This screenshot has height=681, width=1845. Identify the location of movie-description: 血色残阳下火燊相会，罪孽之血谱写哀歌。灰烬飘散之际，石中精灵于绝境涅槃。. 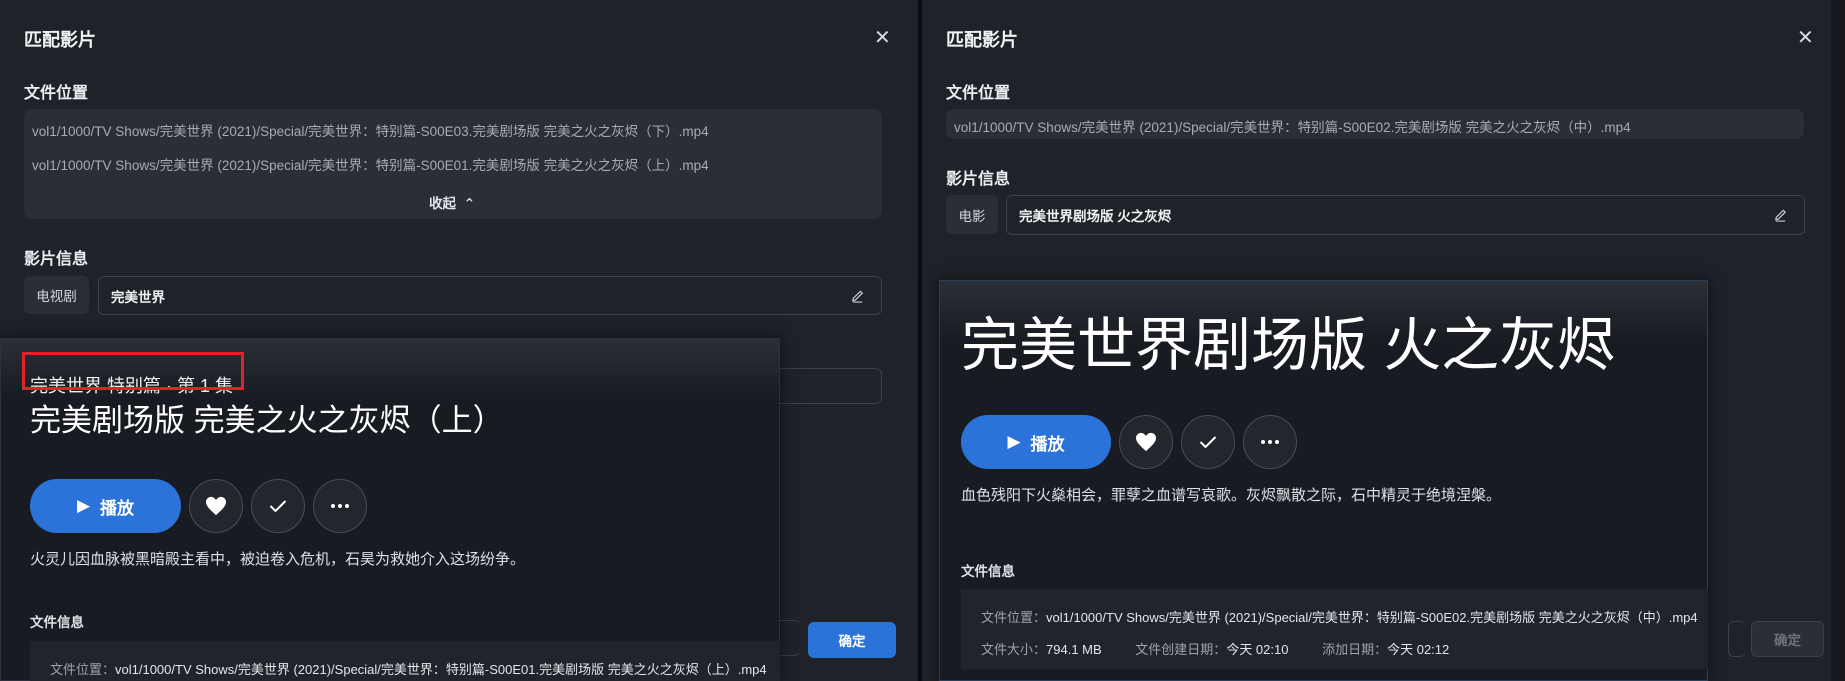
(1231, 495).